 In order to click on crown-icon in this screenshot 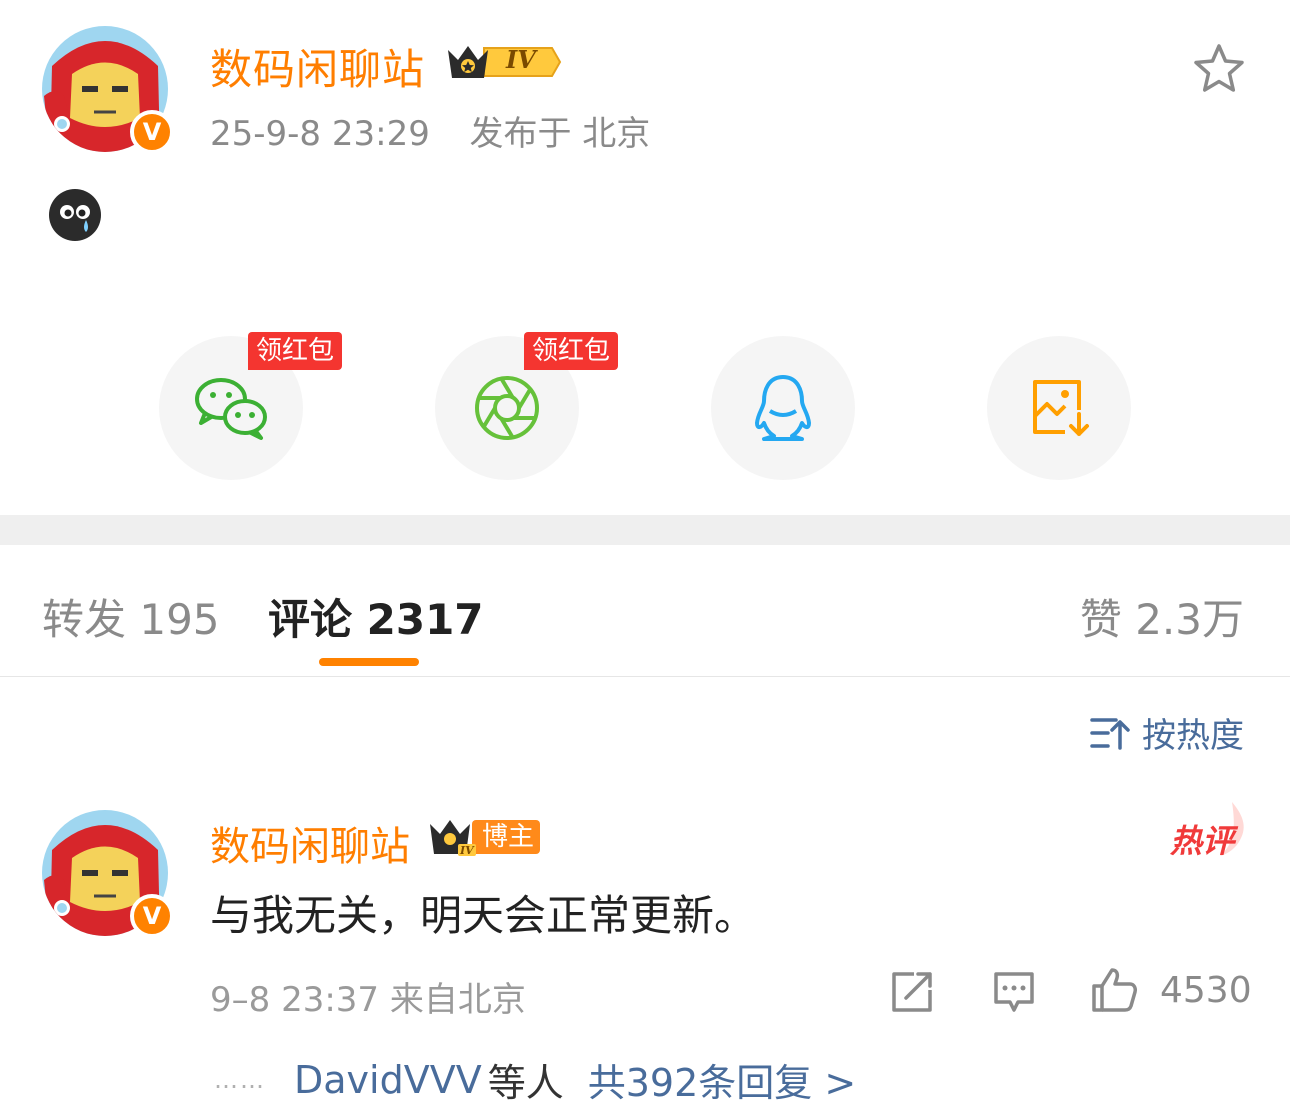, I will do `click(505, 62)`.